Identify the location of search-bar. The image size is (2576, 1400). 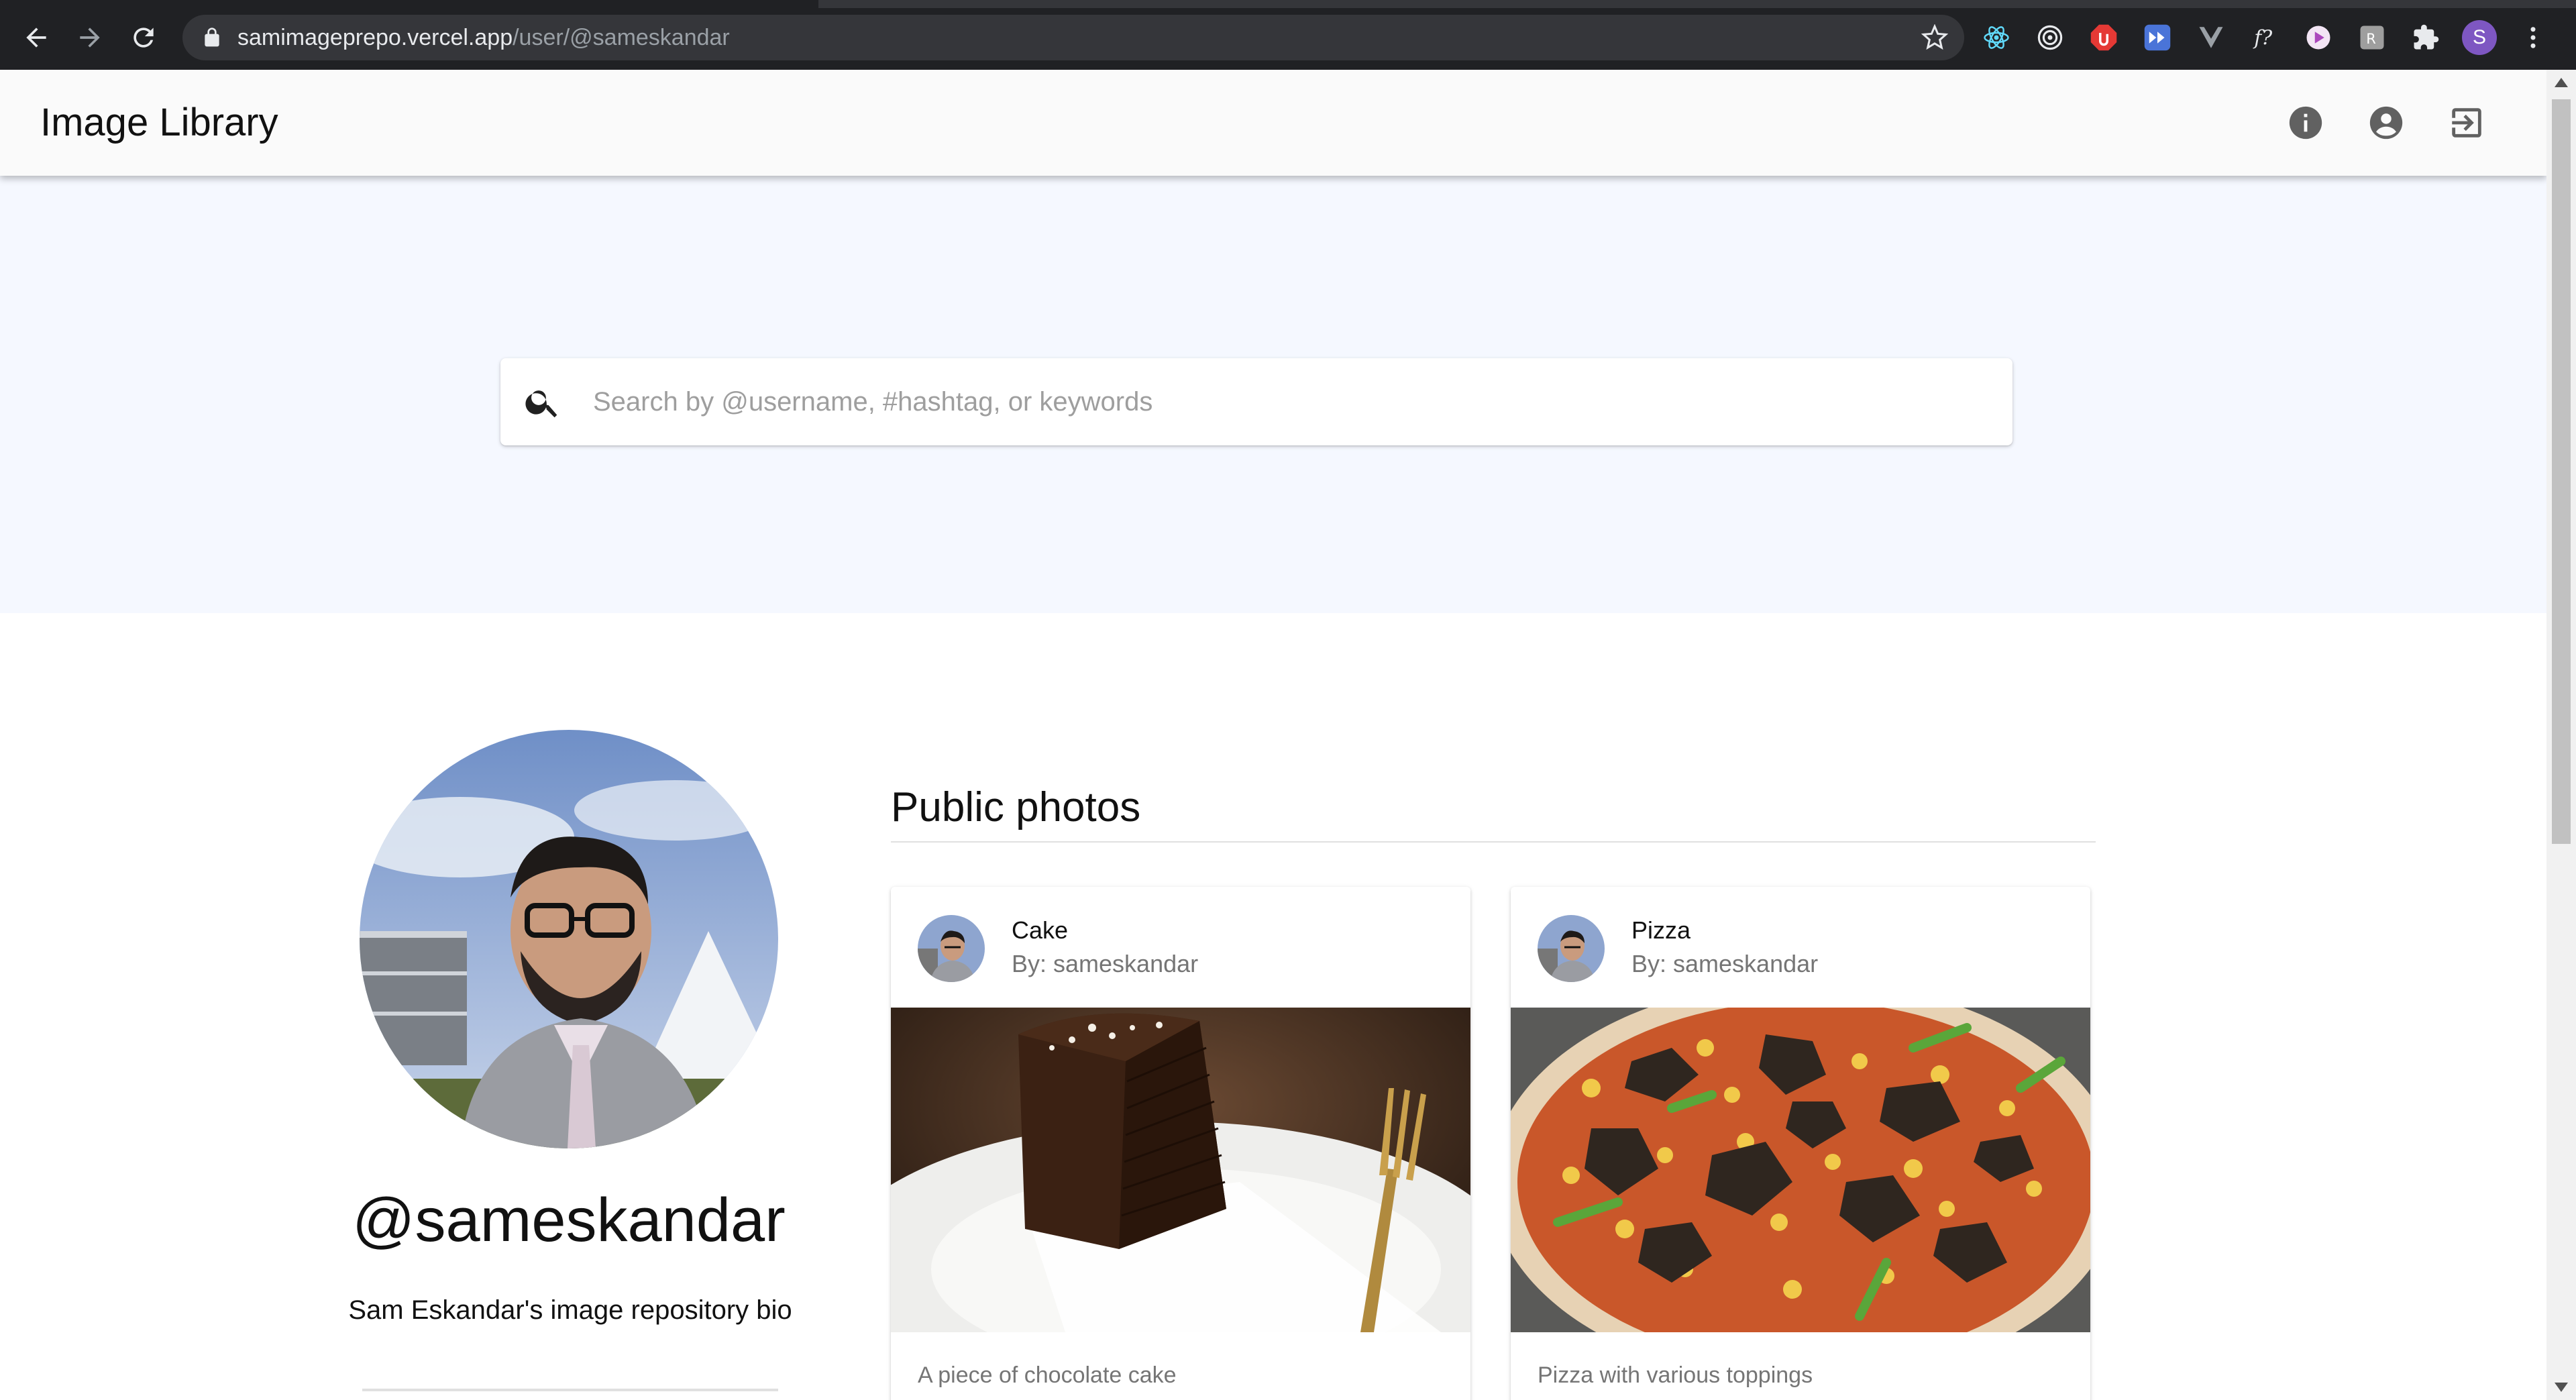
(1256, 401).